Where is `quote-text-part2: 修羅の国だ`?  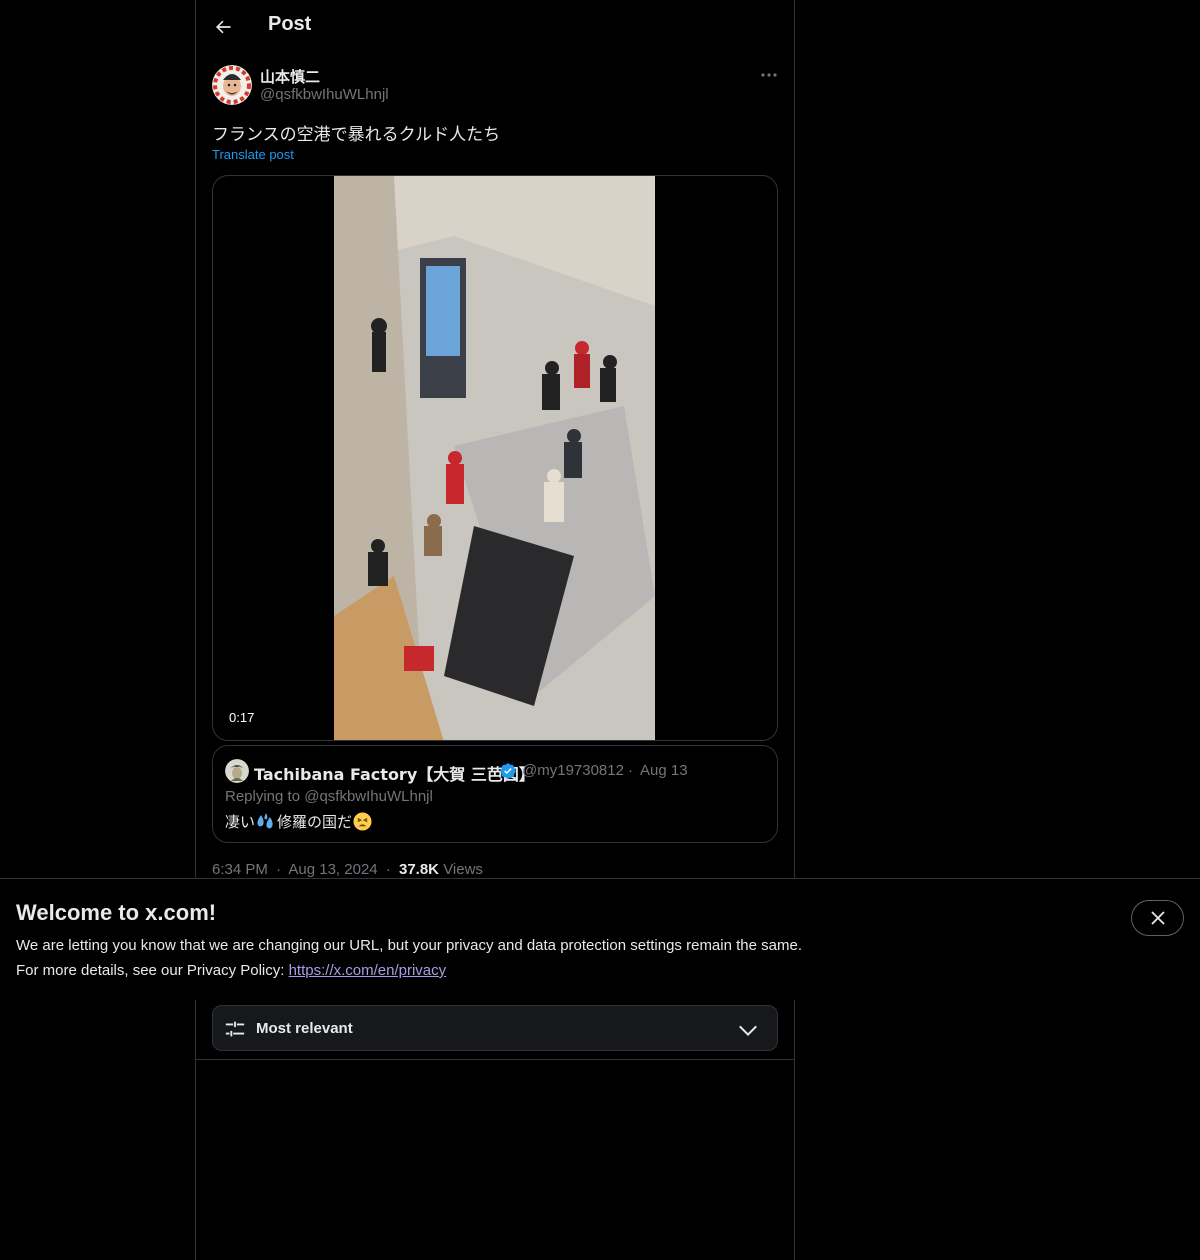 quote-text-part2: 修羅の国だ is located at coordinates (315, 822).